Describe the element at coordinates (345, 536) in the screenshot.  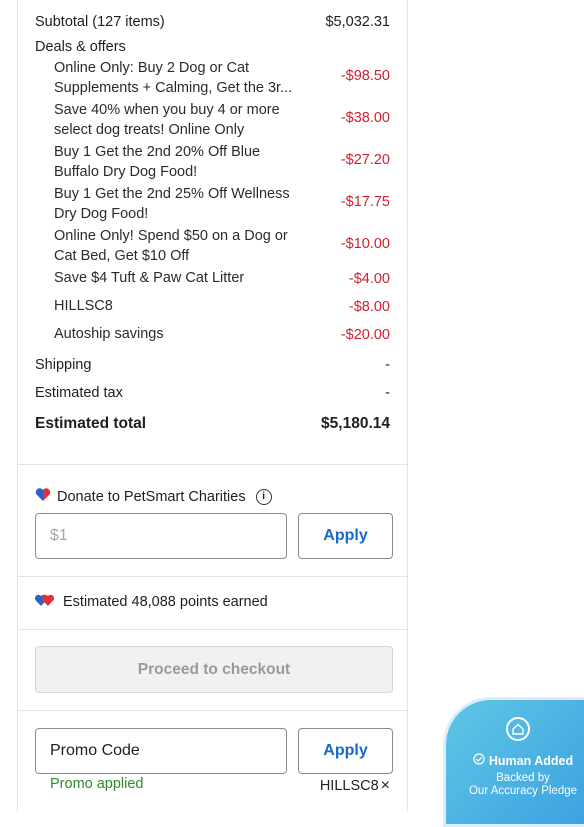
I see `donate-apply-button: Apply` at that location.